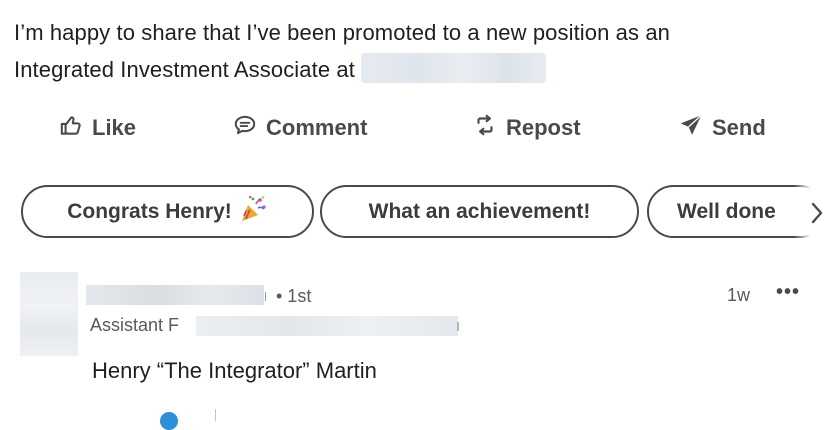 This screenshot has width=832, height=430. I want to click on suggested-reply-chip: What an achievement!, so click(479, 211).